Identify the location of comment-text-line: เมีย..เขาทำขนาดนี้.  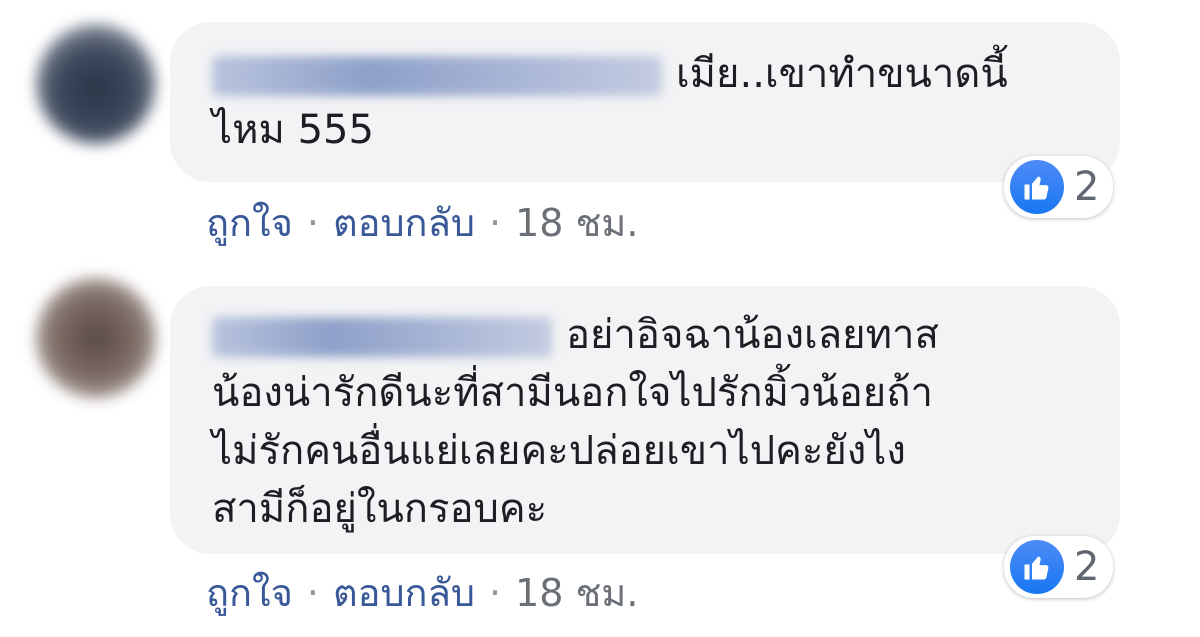
(842, 74).